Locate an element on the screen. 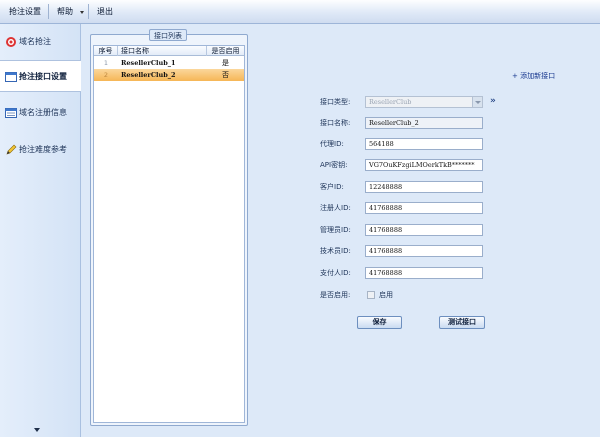 The image size is (600, 437). interface-name-label: 接口名称: is located at coordinates (335, 123).